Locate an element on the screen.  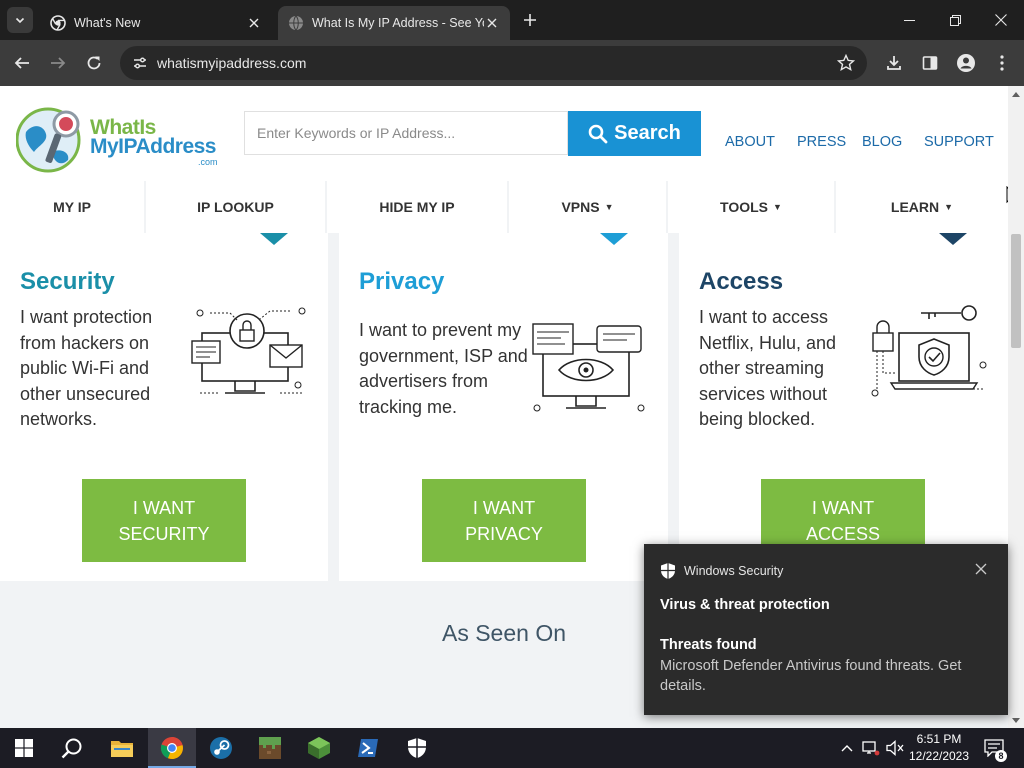
nav-learn: LEARN ▼ is located at coordinates (922, 207).